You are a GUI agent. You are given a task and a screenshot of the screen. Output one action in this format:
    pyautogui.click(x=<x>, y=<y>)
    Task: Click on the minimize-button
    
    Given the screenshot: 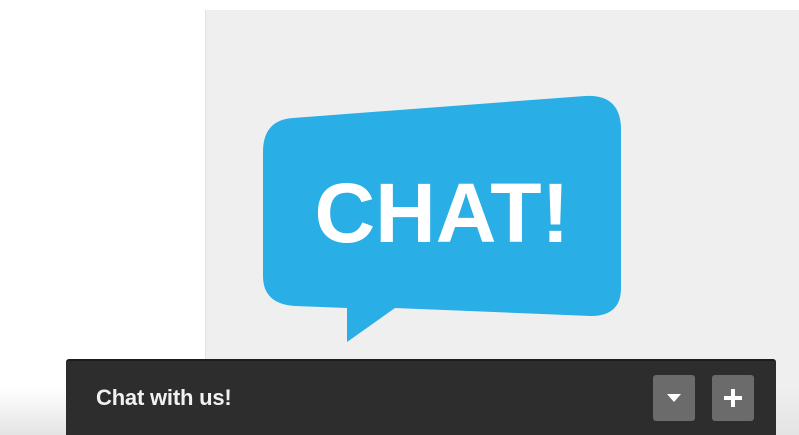 What is the action you would take?
    pyautogui.click(x=674, y=398)
    